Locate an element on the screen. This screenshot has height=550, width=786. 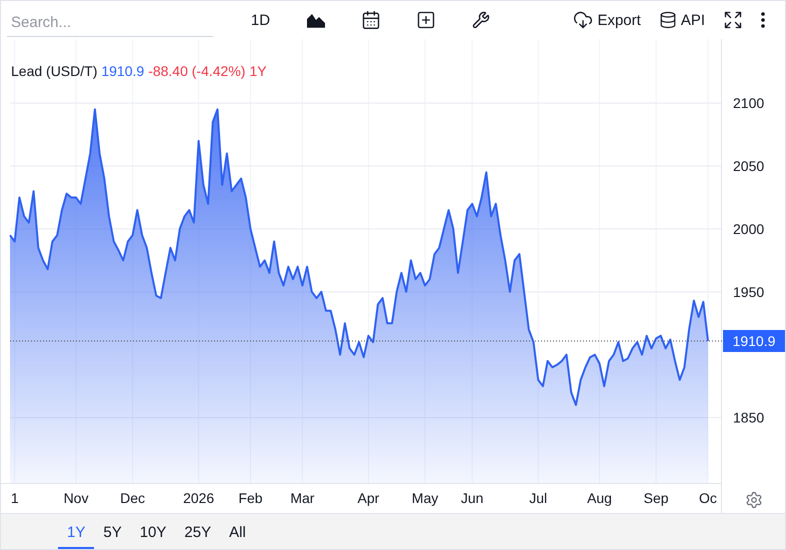
y-axis-label: 2000 is located at coordinates (748, 229).